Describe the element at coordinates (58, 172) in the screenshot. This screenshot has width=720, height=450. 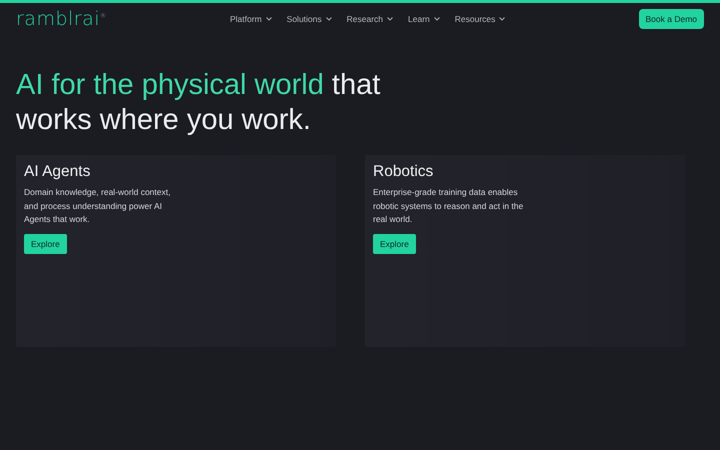
I see `card-title: AI Agents` at that location.